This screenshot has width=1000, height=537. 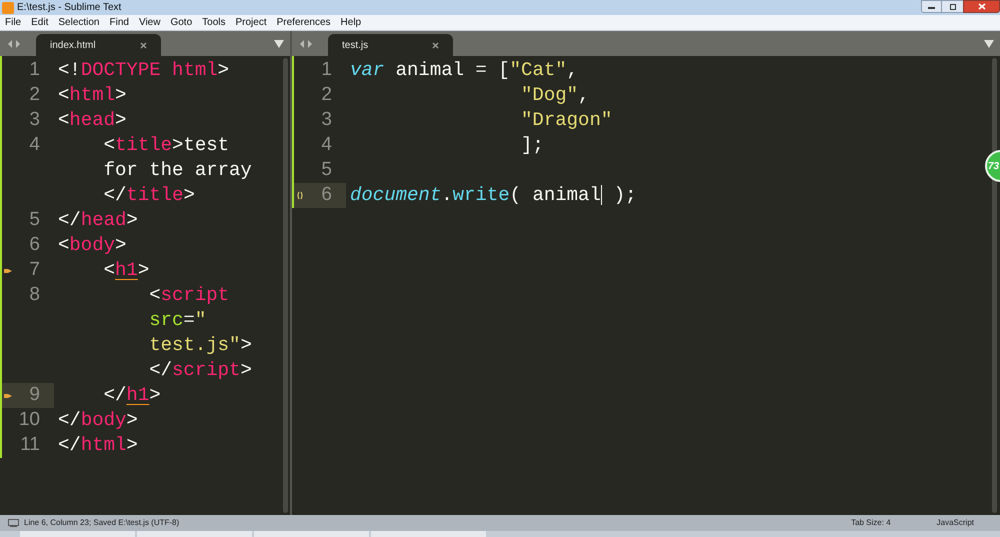 What do you see at coordinates (97, 445) in the screenshot?
I see `code-line: </html>` at bounding box center [97, 445].